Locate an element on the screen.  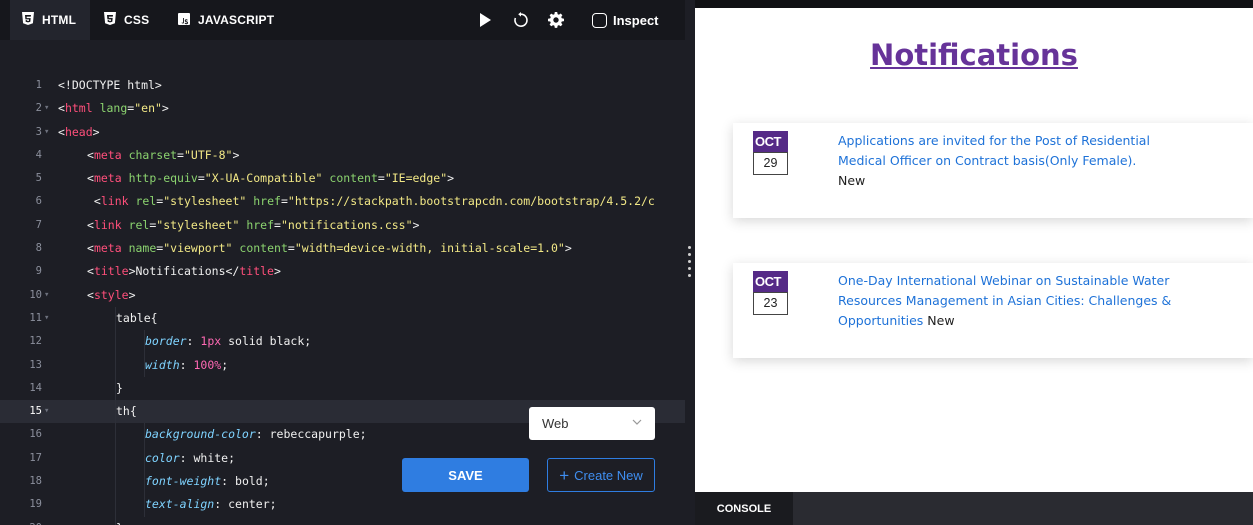
line-number: 8 is located at coordinates (38, 248).